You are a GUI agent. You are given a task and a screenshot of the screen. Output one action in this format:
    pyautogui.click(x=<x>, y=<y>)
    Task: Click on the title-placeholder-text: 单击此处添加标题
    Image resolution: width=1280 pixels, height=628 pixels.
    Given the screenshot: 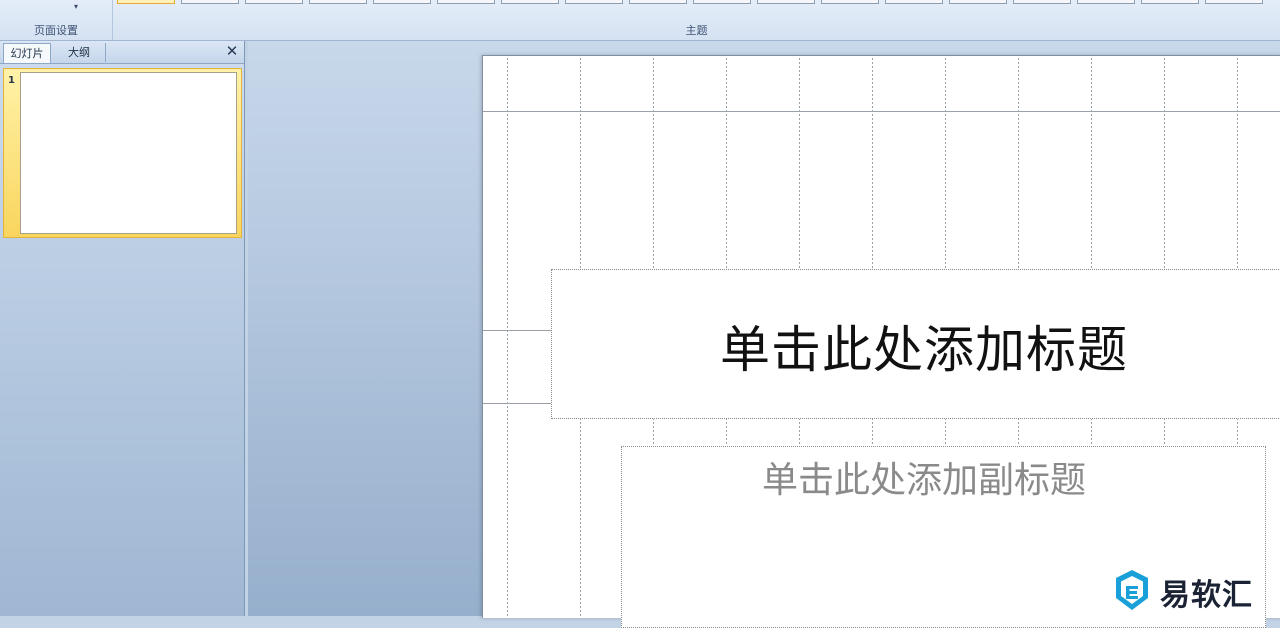 What is the action you would take?
    pyautogui.click(x=924, y=350)
    